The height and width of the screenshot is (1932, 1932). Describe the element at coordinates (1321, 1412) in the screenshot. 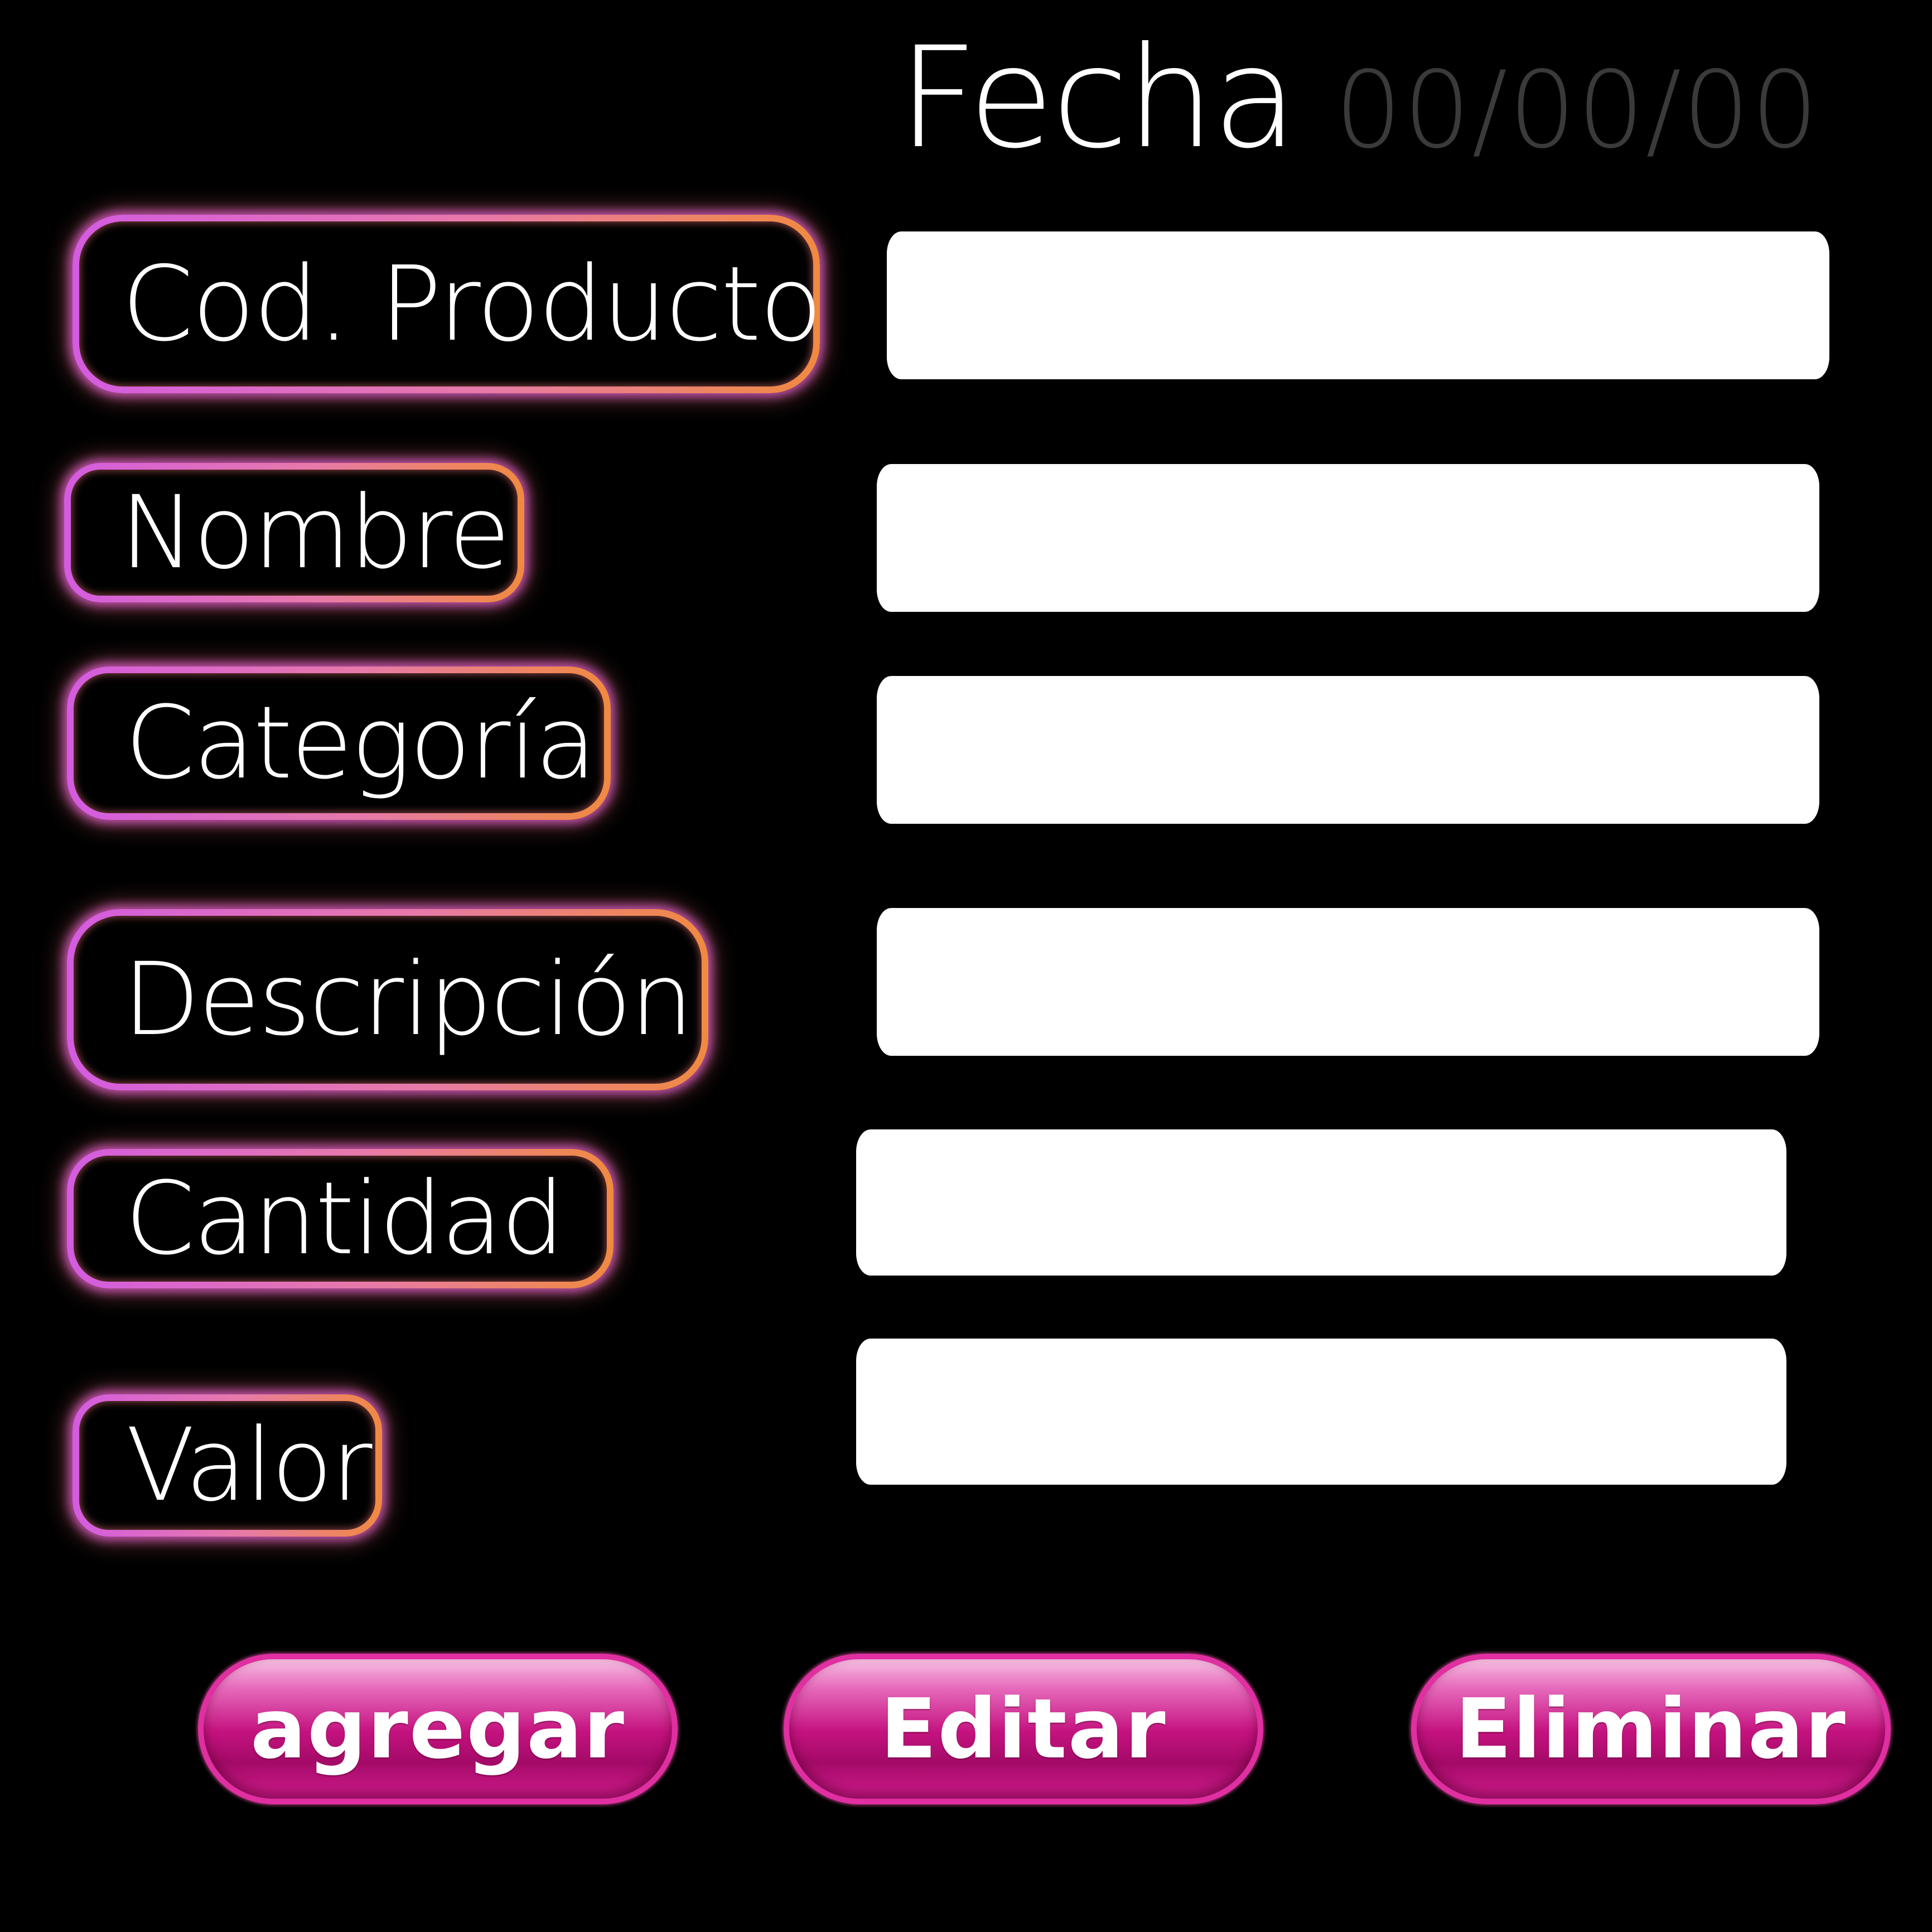

I see `valor-input` at that location.